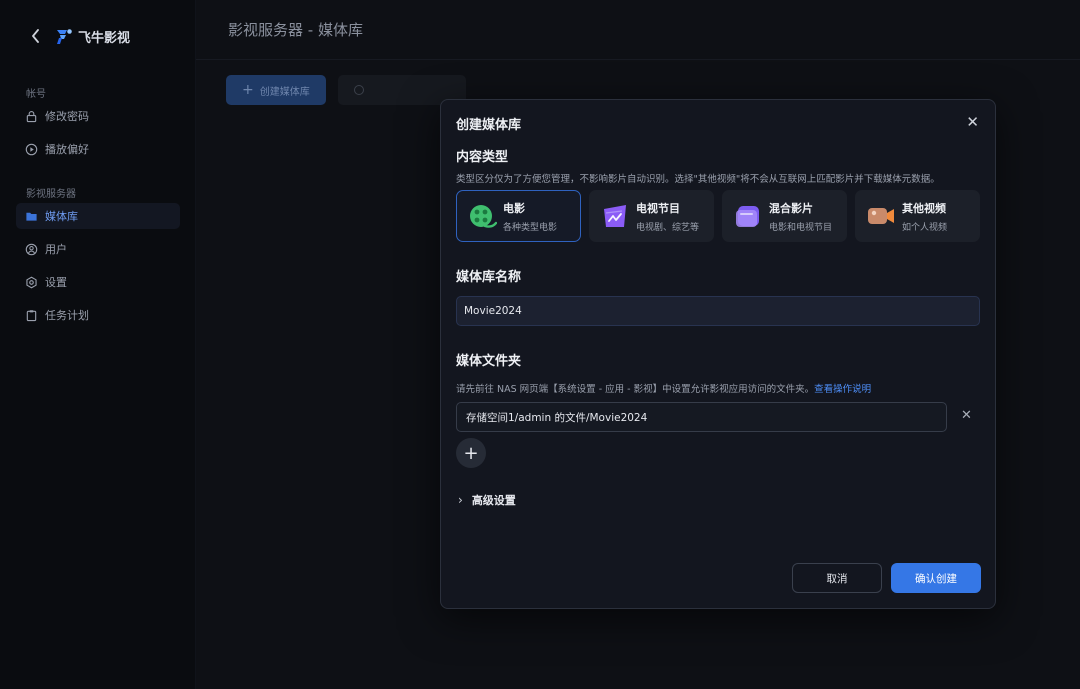 Image resolution: width=1080 pixels, height=689 pixels. I want to click on confirm-create-button: 确认创建, so click(936, 578).